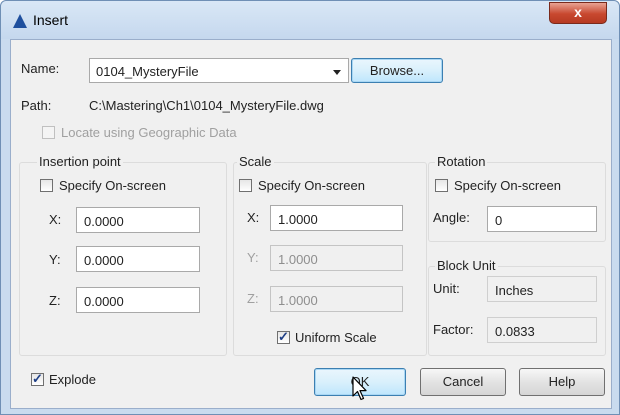 This screenshot has width=620, height=415. I want to click on name-label: Name:, so click(40, 68).